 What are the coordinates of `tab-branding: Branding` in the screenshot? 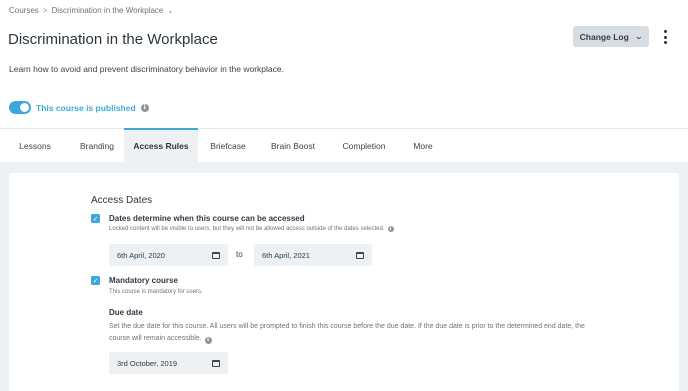 It's located at (97, 145).